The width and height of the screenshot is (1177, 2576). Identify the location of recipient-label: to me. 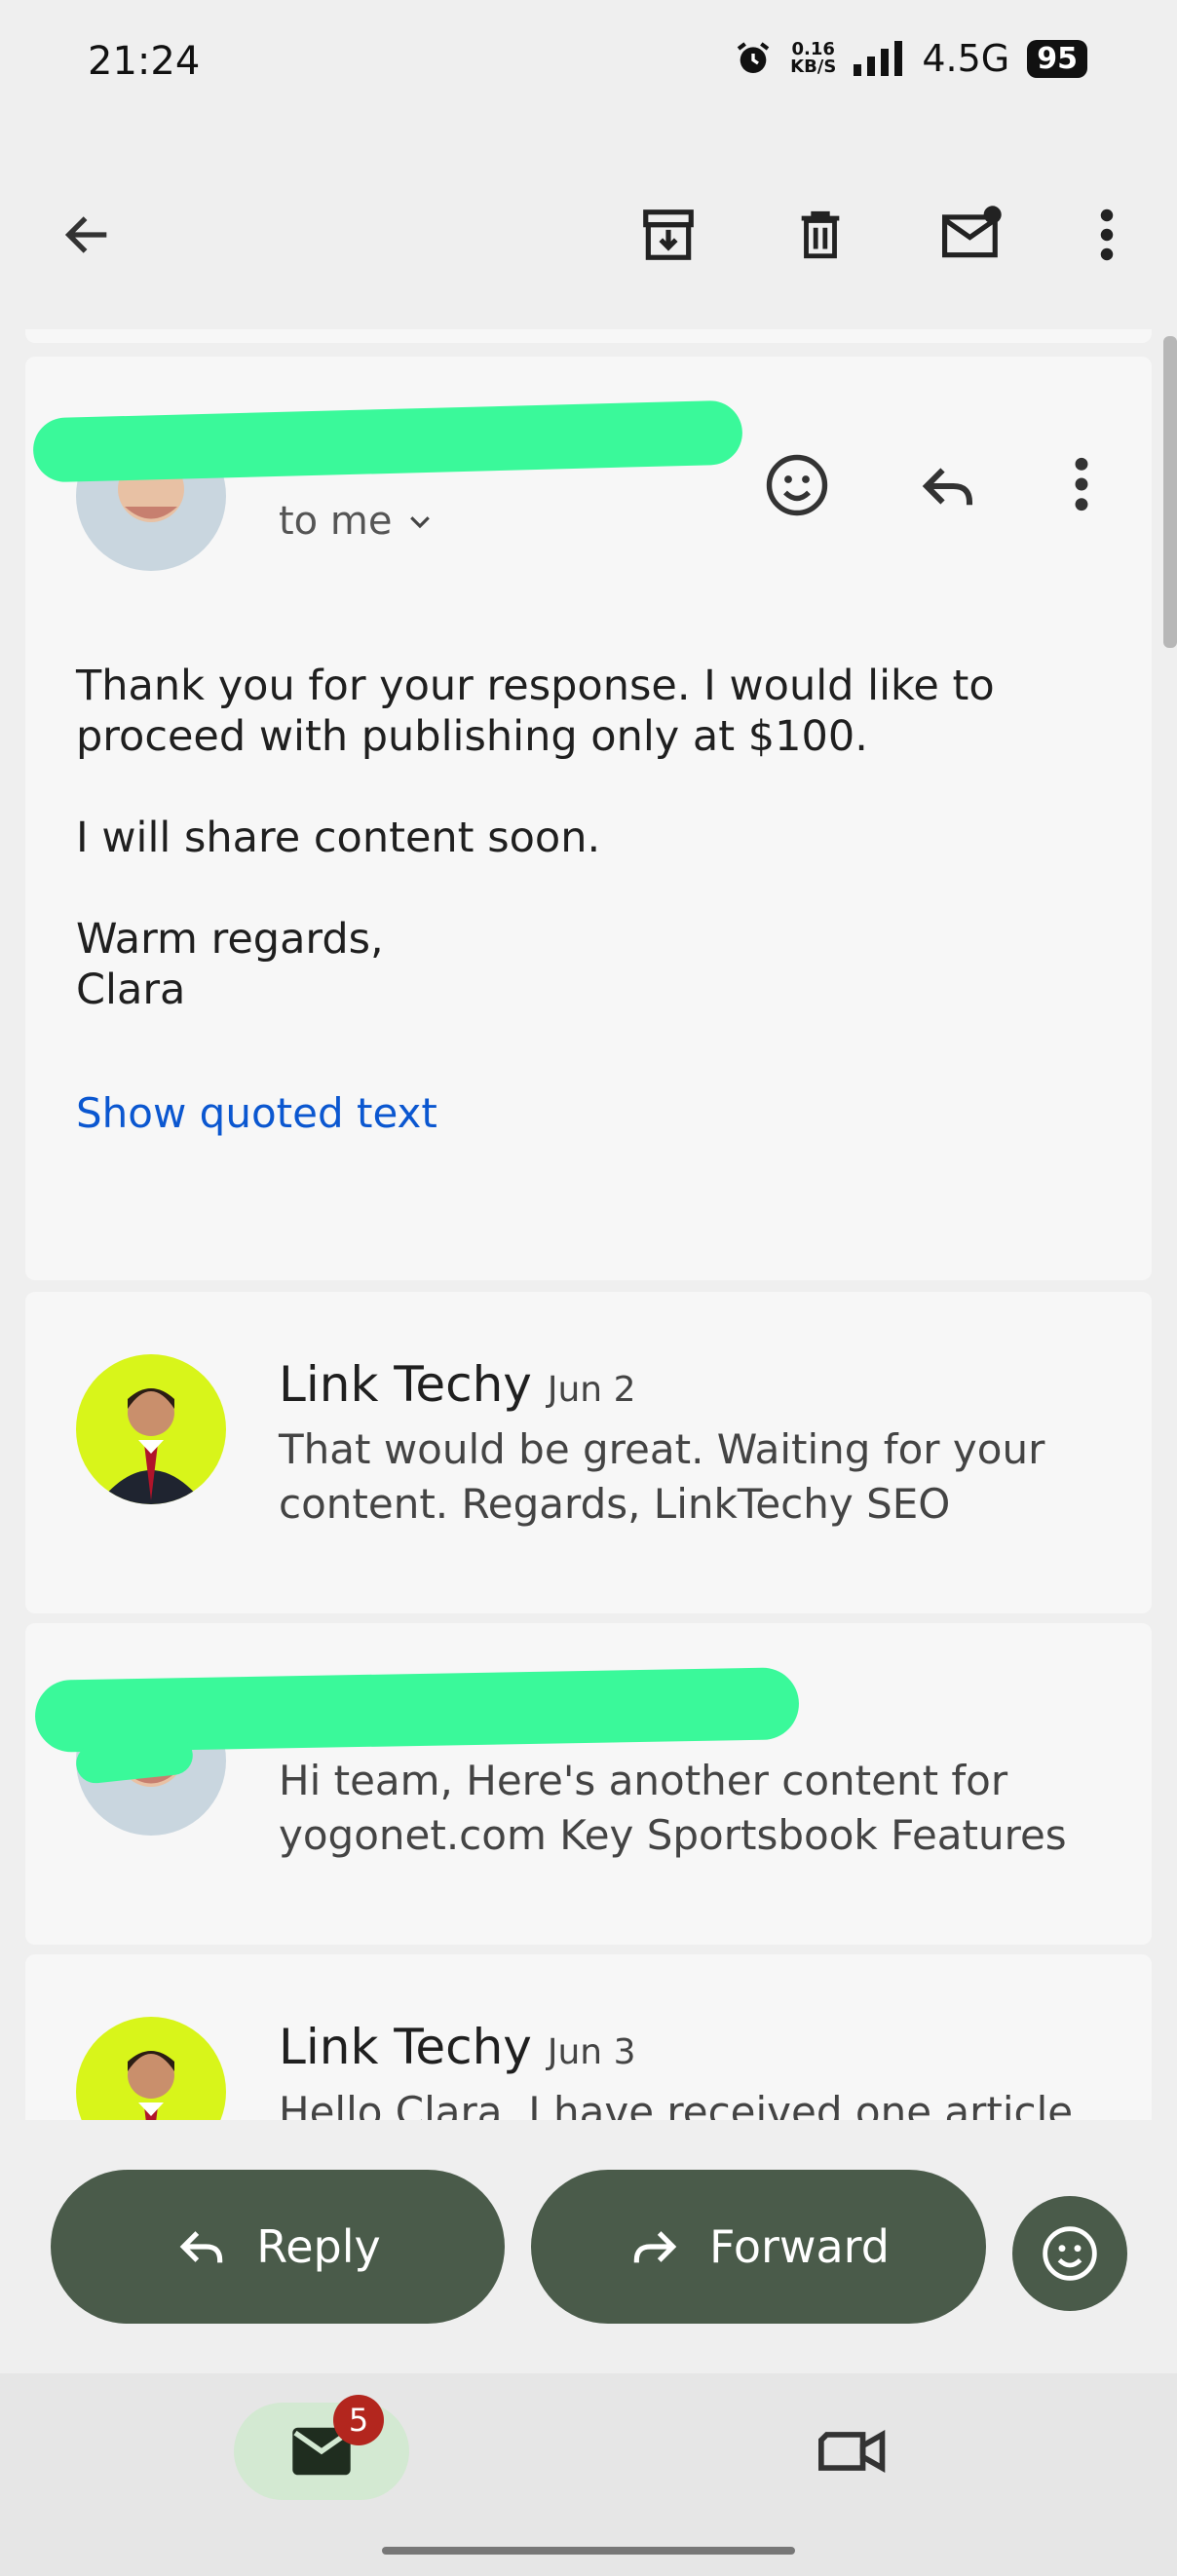
(336, 521).